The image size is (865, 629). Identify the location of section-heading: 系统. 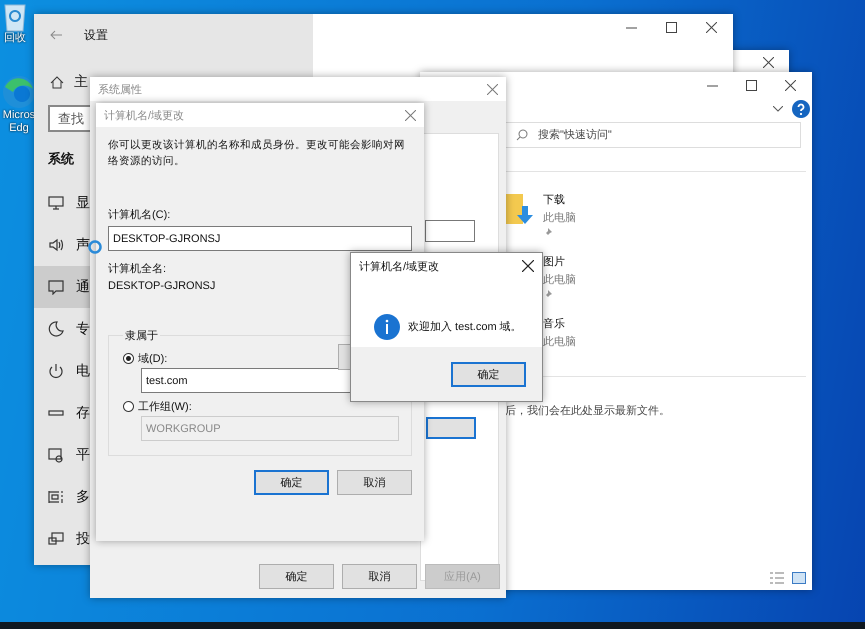
(61, 159).